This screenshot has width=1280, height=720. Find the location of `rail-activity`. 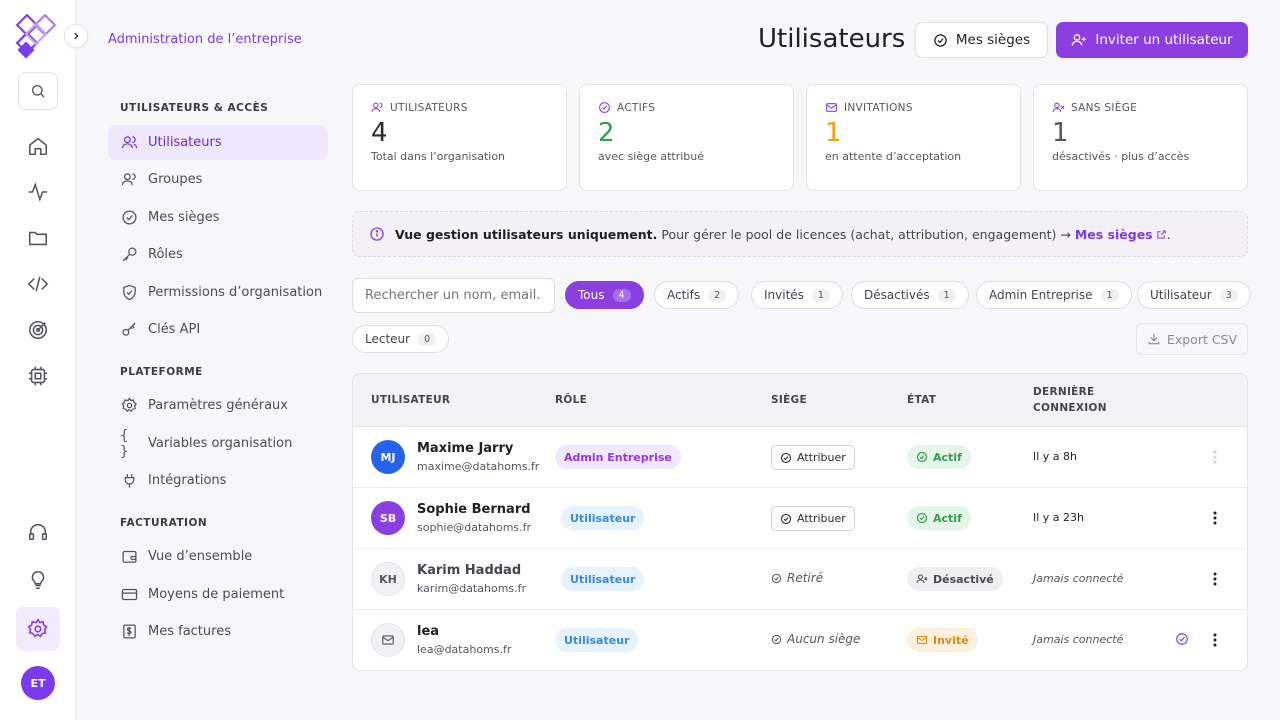

rail-activity is located at coordinates (38, 192).